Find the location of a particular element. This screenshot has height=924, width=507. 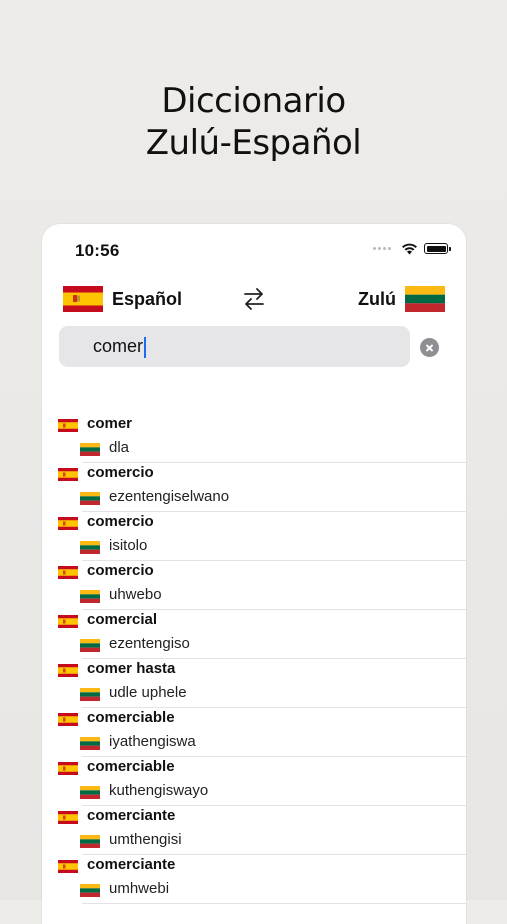

source-word: comer is located at coordinates (110, 423).